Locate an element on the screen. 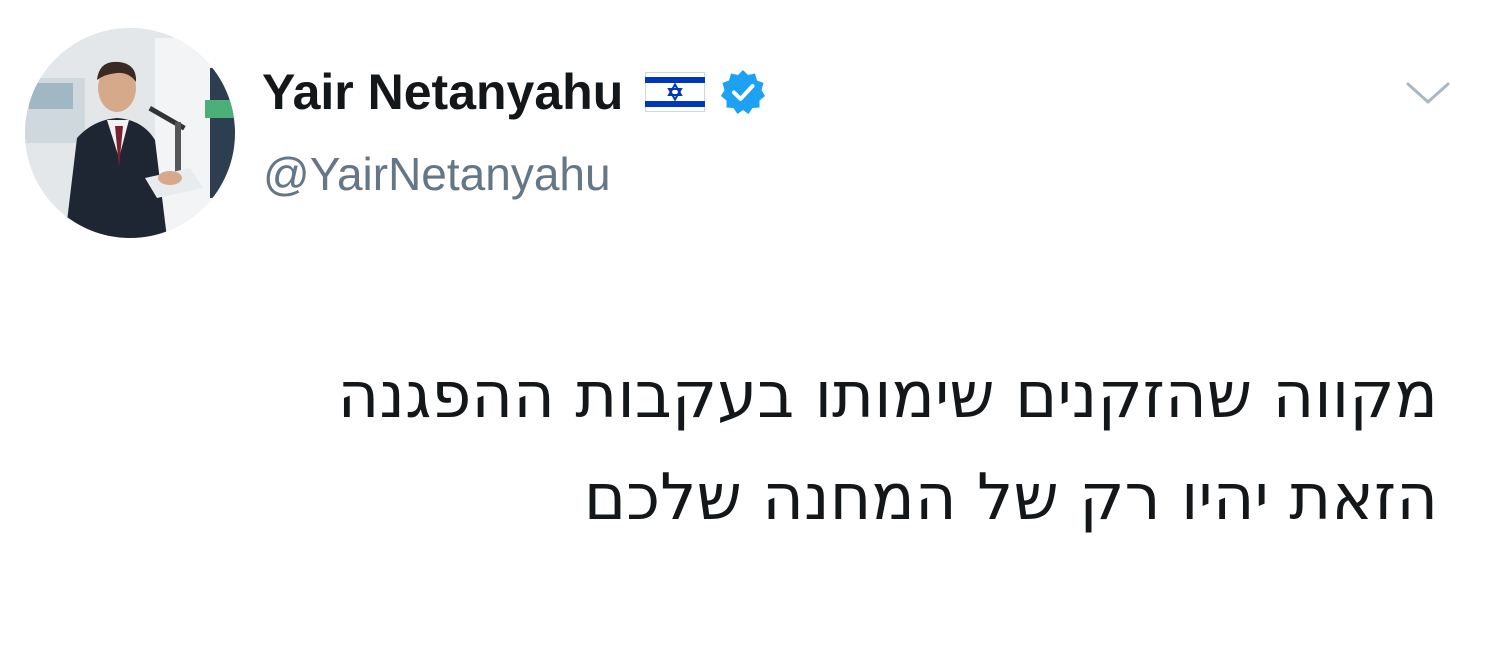 The image size is (1496, 649). user-handle: @YairNetanyahu is located at coordinates (437, 174).